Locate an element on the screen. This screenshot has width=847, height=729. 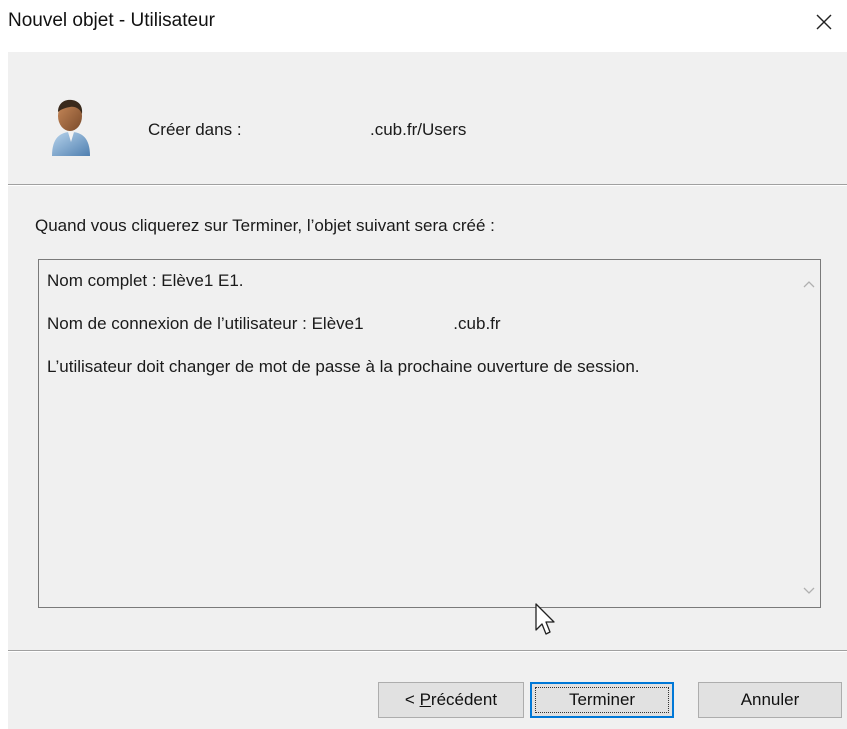
focus-ring is located at coordinates (602, 700).